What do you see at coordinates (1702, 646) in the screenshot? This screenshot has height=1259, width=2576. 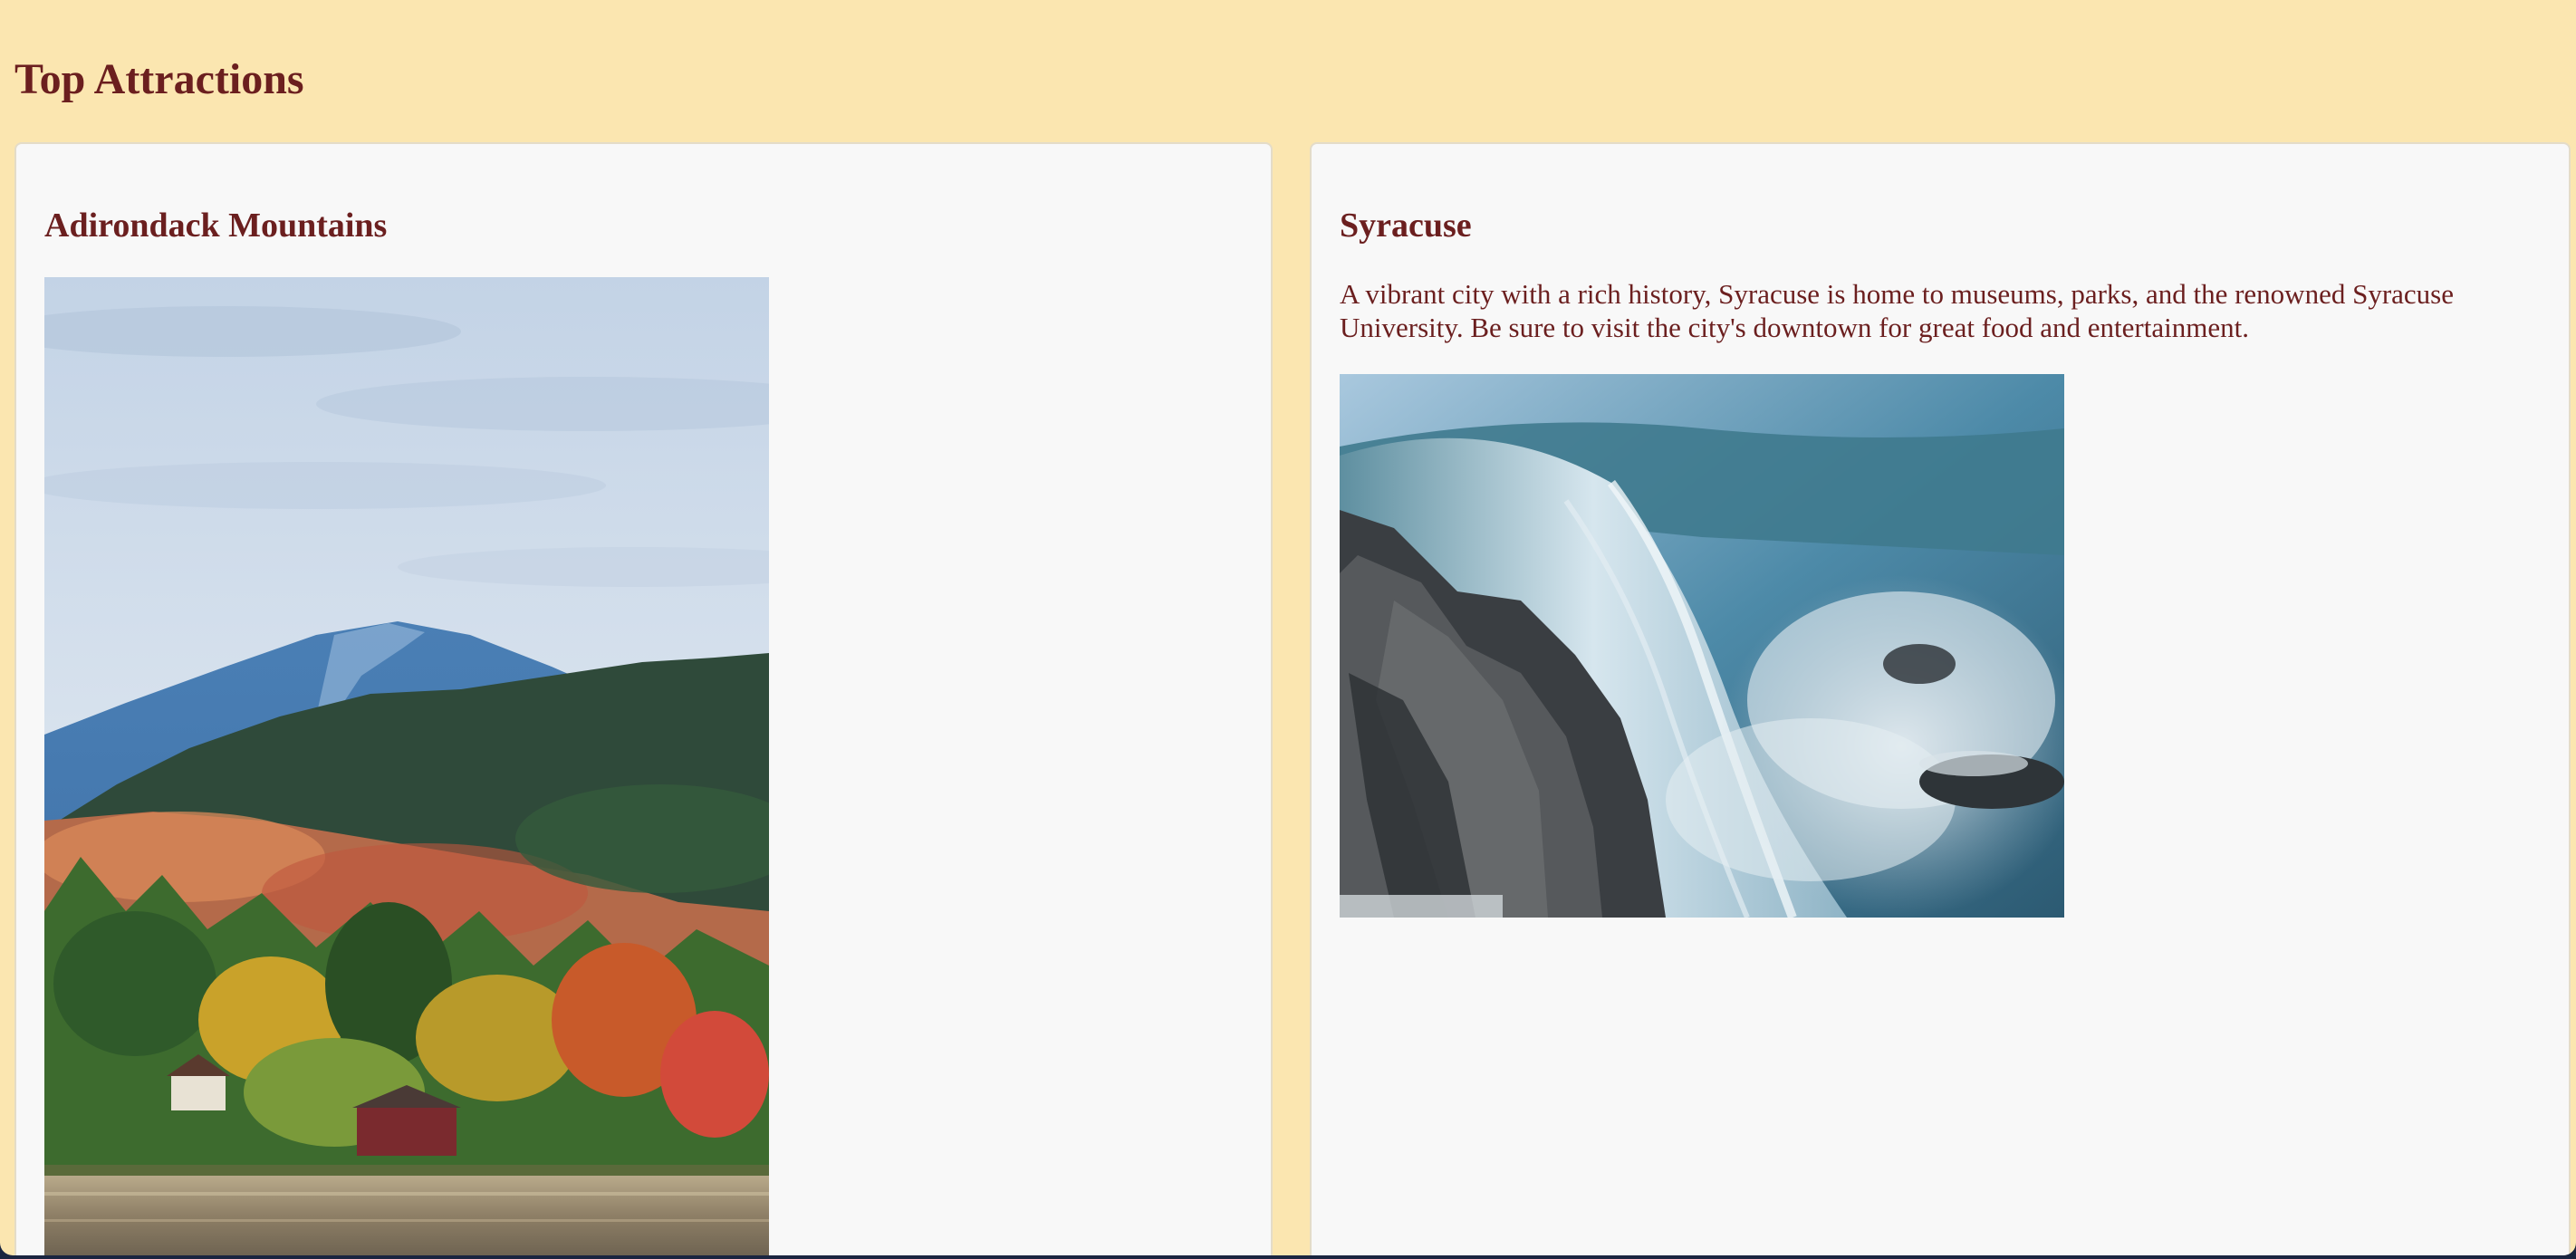 I see `syracuse-waterfall-photo` at bounding box center [1702, 646].